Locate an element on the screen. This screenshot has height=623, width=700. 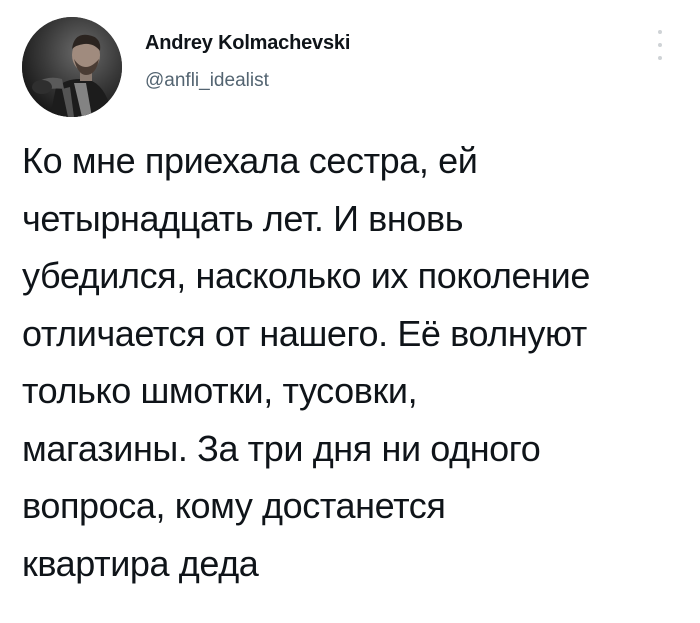
tweet-text-line: четырнадцать лет. И вновь is located at coordinates (243, 218).